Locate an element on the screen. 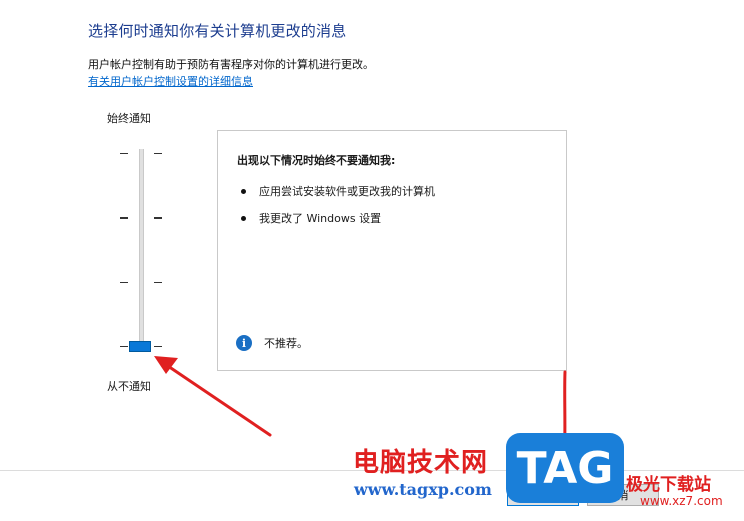 The height and width of the screenshot is (521, 744). panel-heading: 出现以下情况时始终不要通知我: is located at coordinates (316, 160).